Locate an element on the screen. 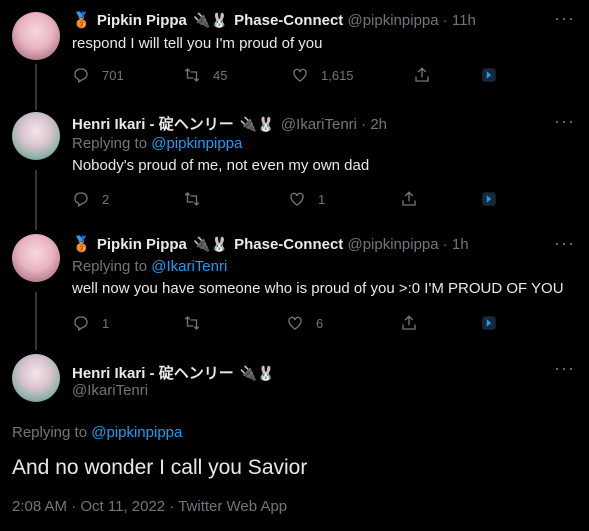 This screenshot has width=589, height=531. like-count: 1,615 is located at coordinates (337, 75).